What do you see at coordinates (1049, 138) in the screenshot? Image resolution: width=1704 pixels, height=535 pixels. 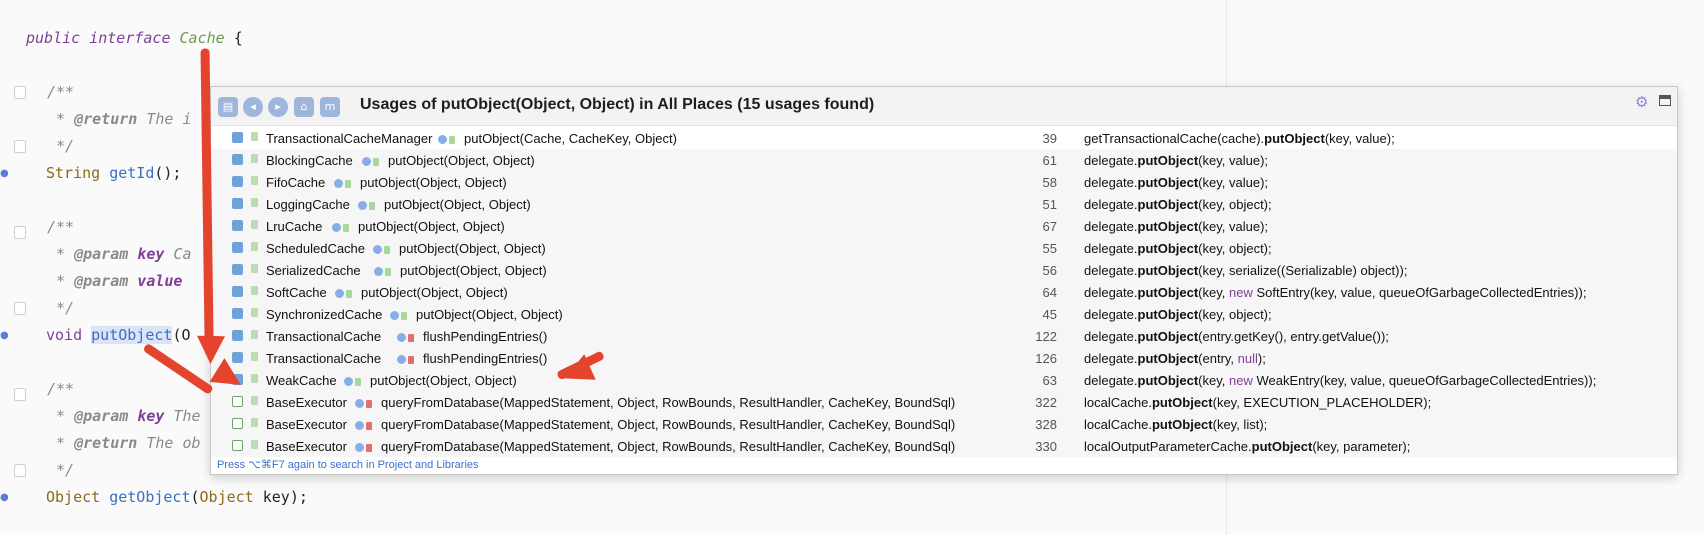 I see `usage-line-number: 39` at bounding box center [1049, 138].